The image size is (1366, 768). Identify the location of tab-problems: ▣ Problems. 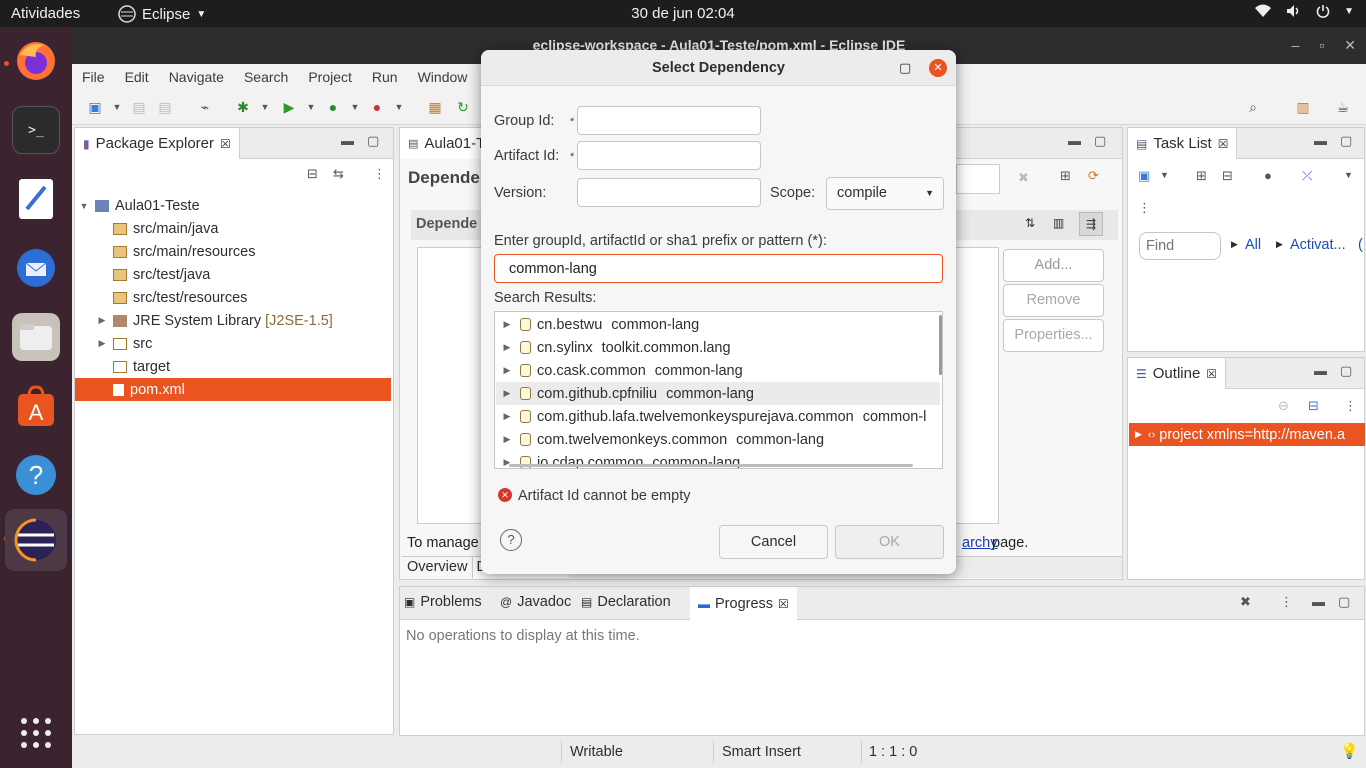
(443, 602).